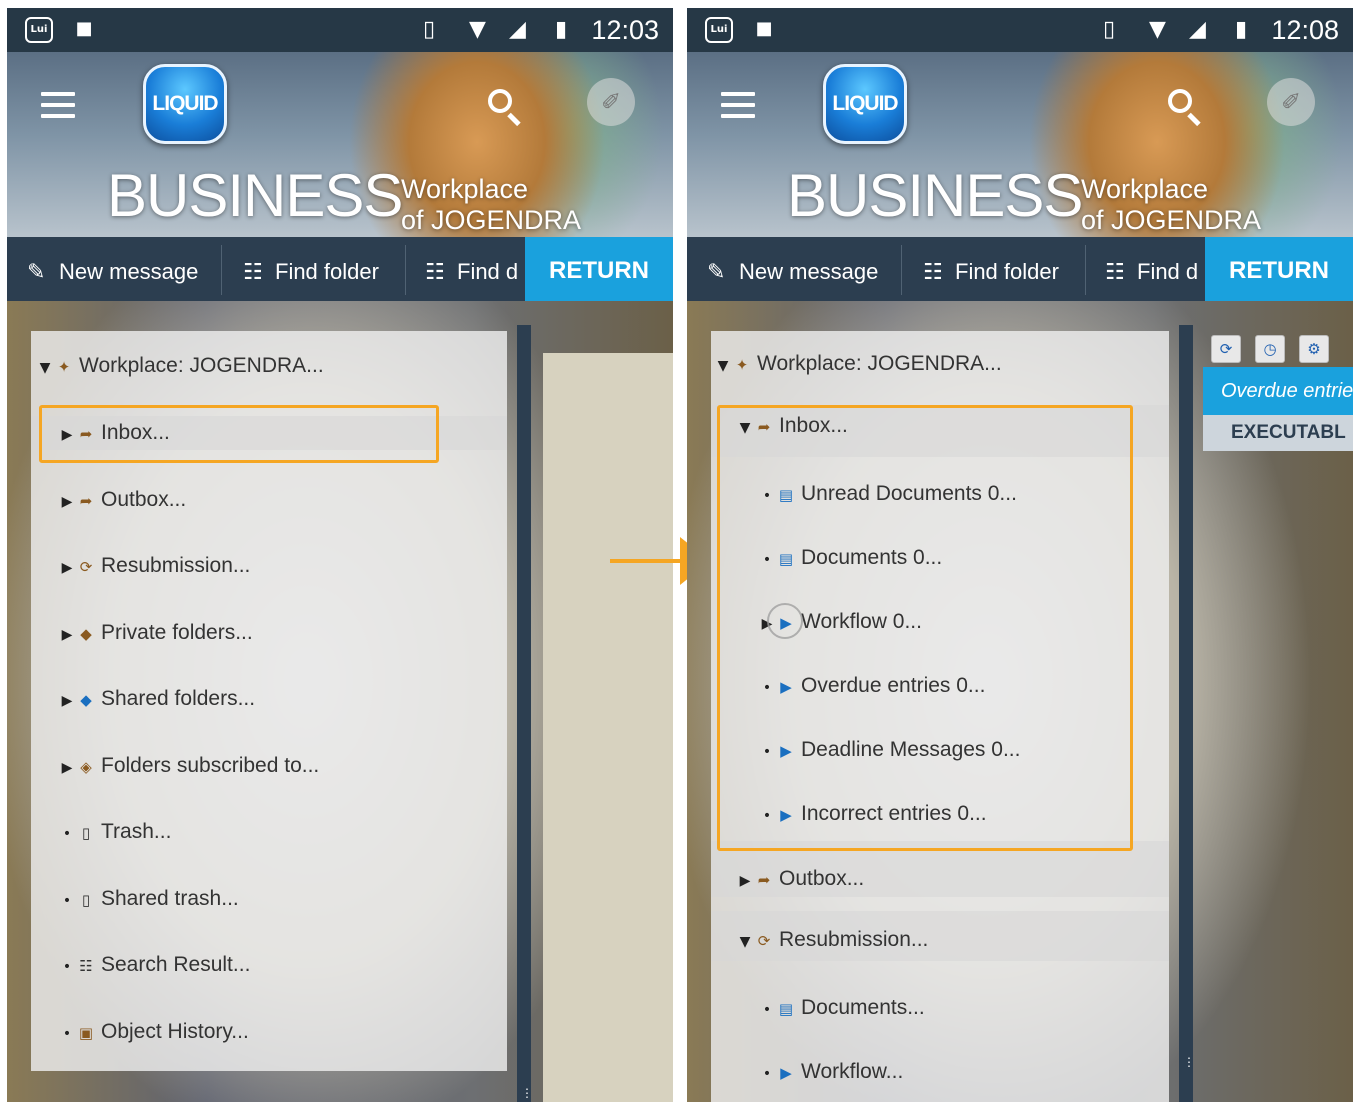 This screenshot has width=1360, height=1108. I want to click on new-message-label: New message, so click(809, 271).